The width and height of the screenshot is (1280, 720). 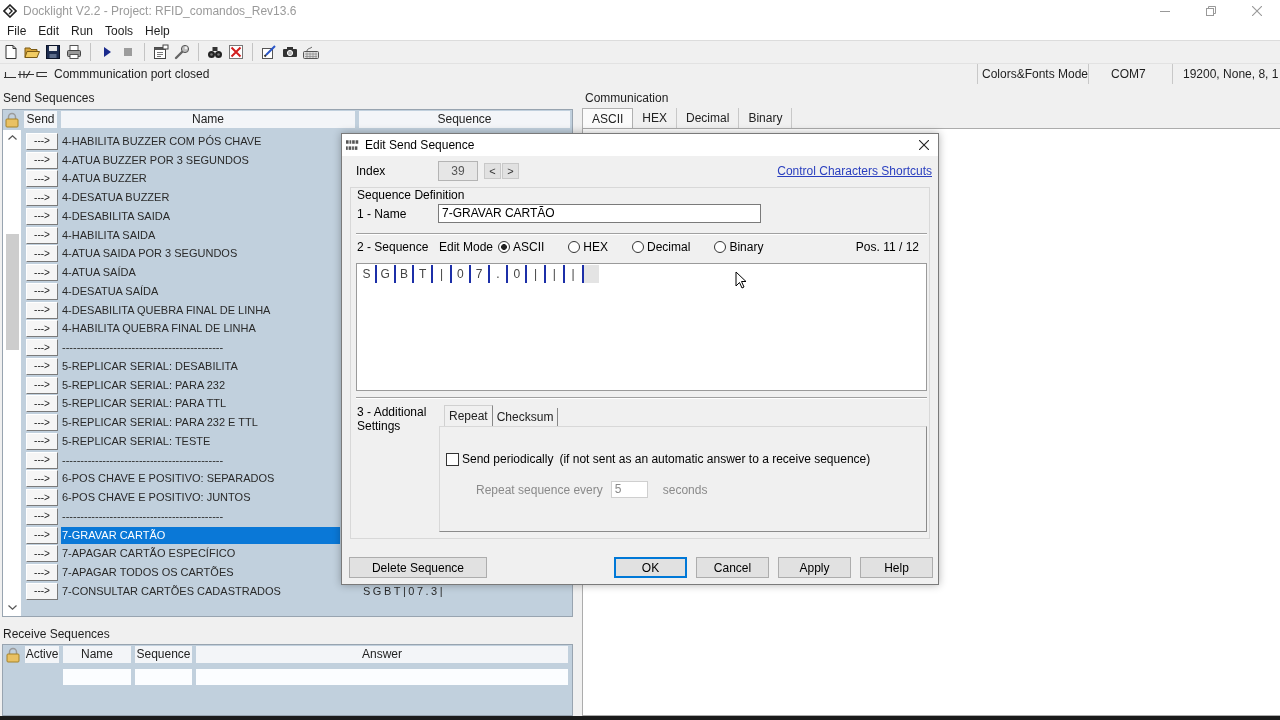 What do you see at coordinates (74, 52) in the screenshot?
I see `printer-icon` at bounding box center [74, 52].